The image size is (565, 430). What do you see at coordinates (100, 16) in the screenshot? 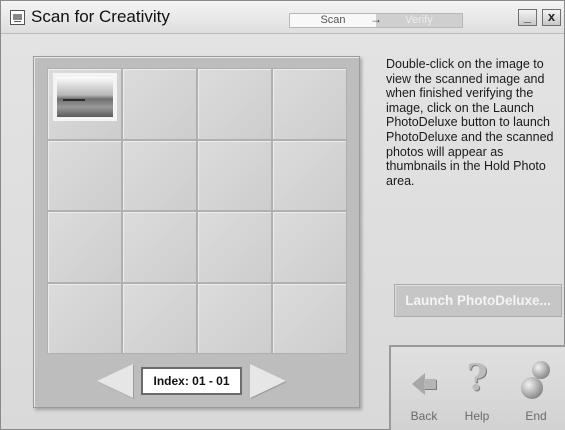
I see `window-title: Scan for Creativity` at bounding box center [100, 16].